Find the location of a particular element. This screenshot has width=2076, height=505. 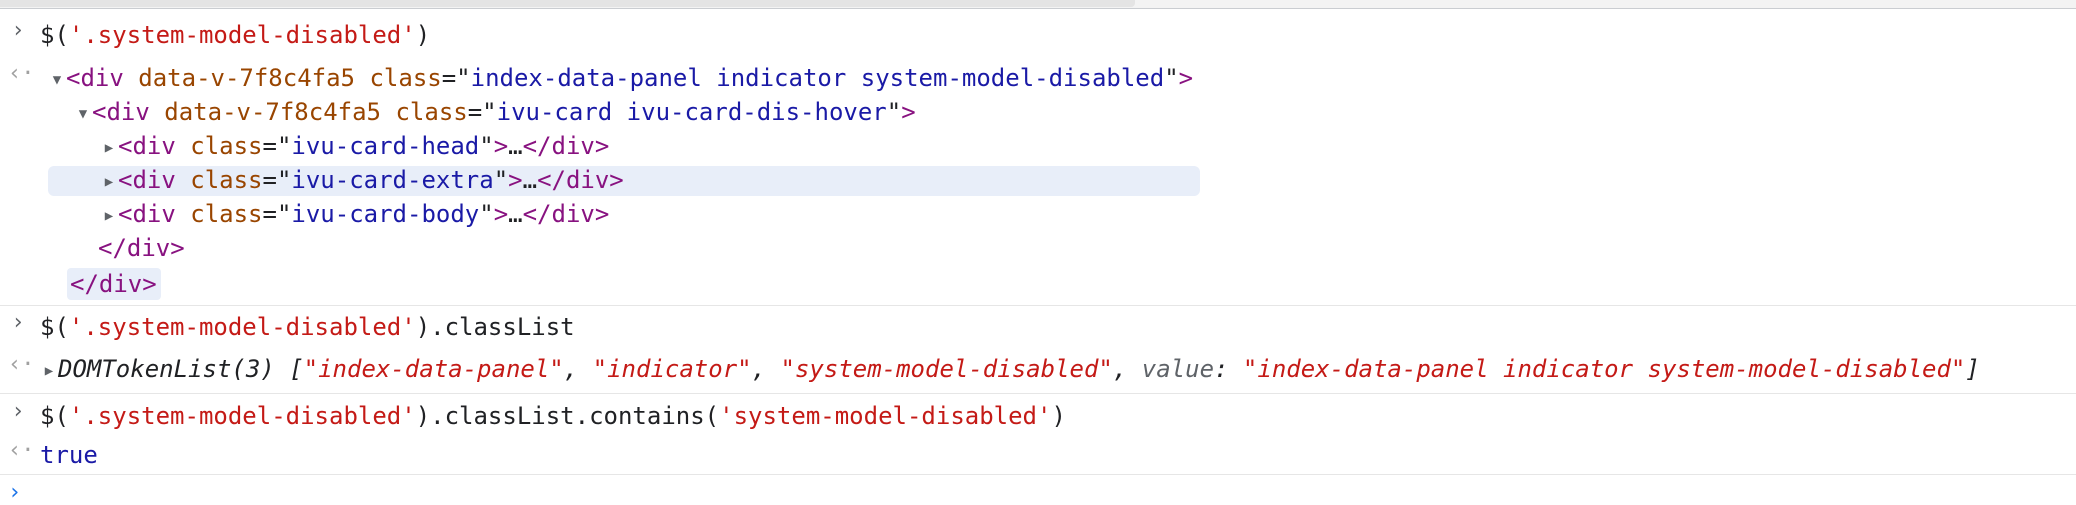

close: ) is located at coordinates (423, 35).